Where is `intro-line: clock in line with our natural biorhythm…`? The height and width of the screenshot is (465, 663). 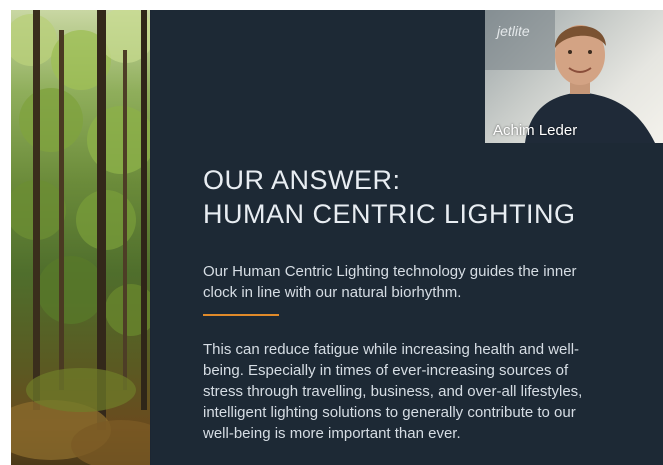
intro-line: clock in line with our natural biorhythm… is located at coordinates (332, 292).